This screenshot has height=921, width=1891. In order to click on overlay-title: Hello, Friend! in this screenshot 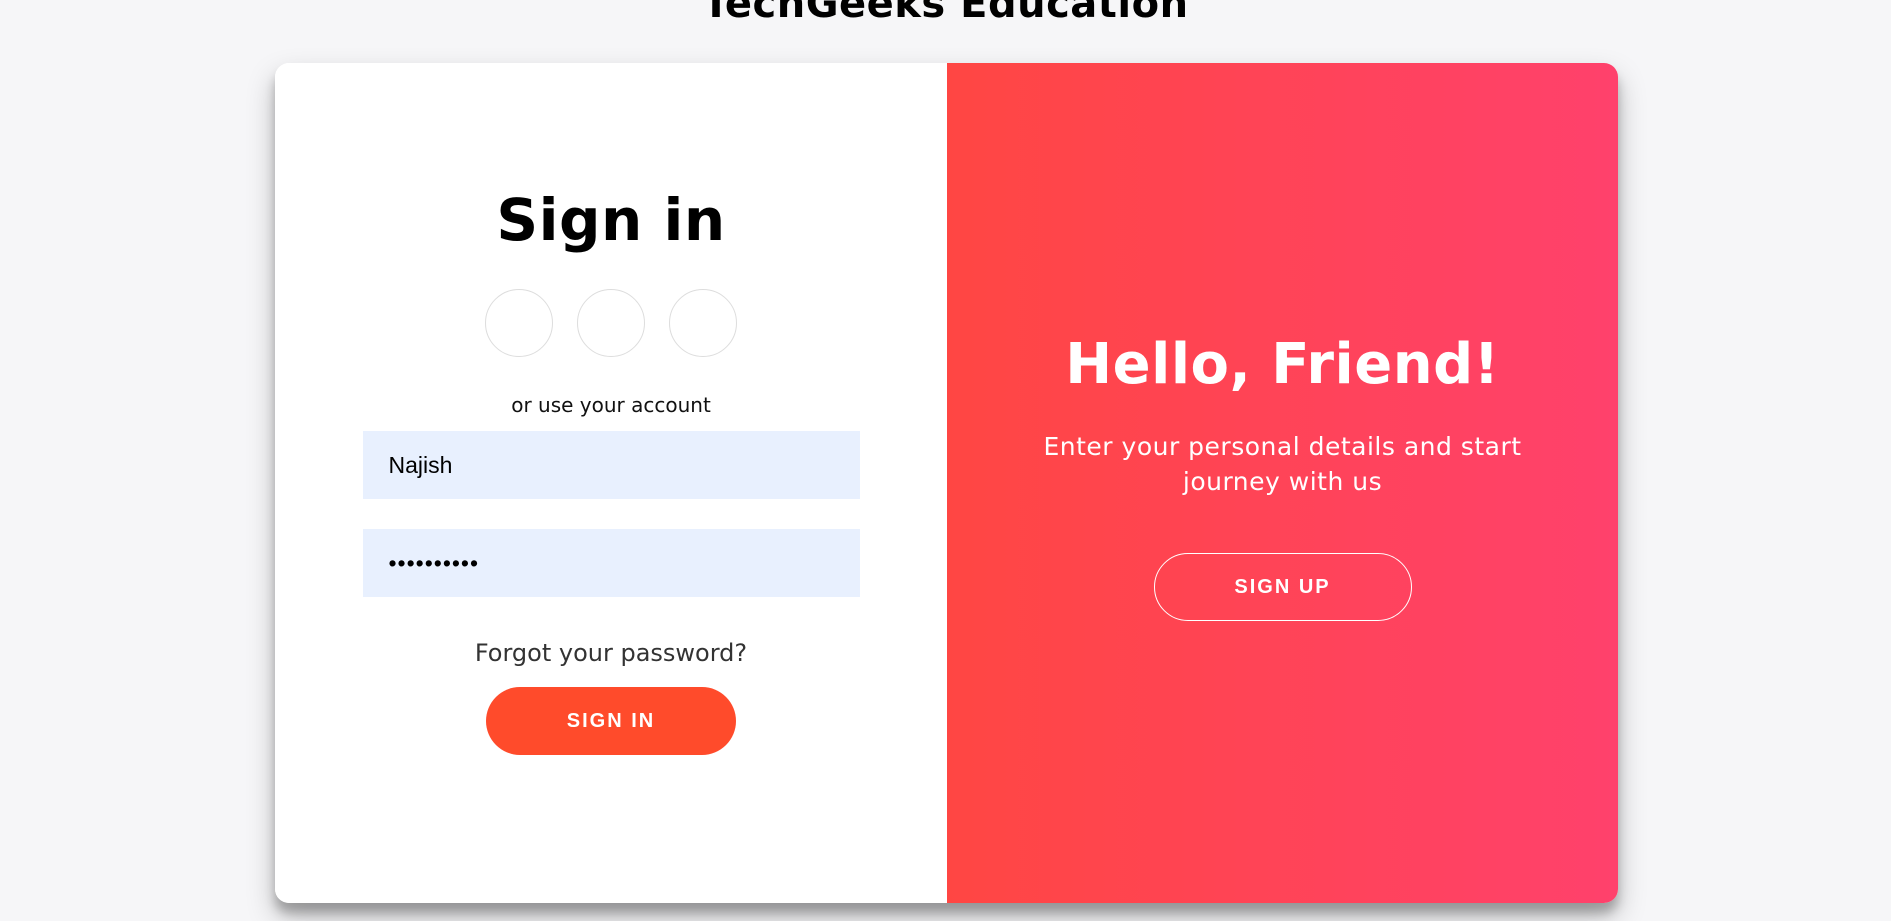, I will do `click(1282, 364)`.